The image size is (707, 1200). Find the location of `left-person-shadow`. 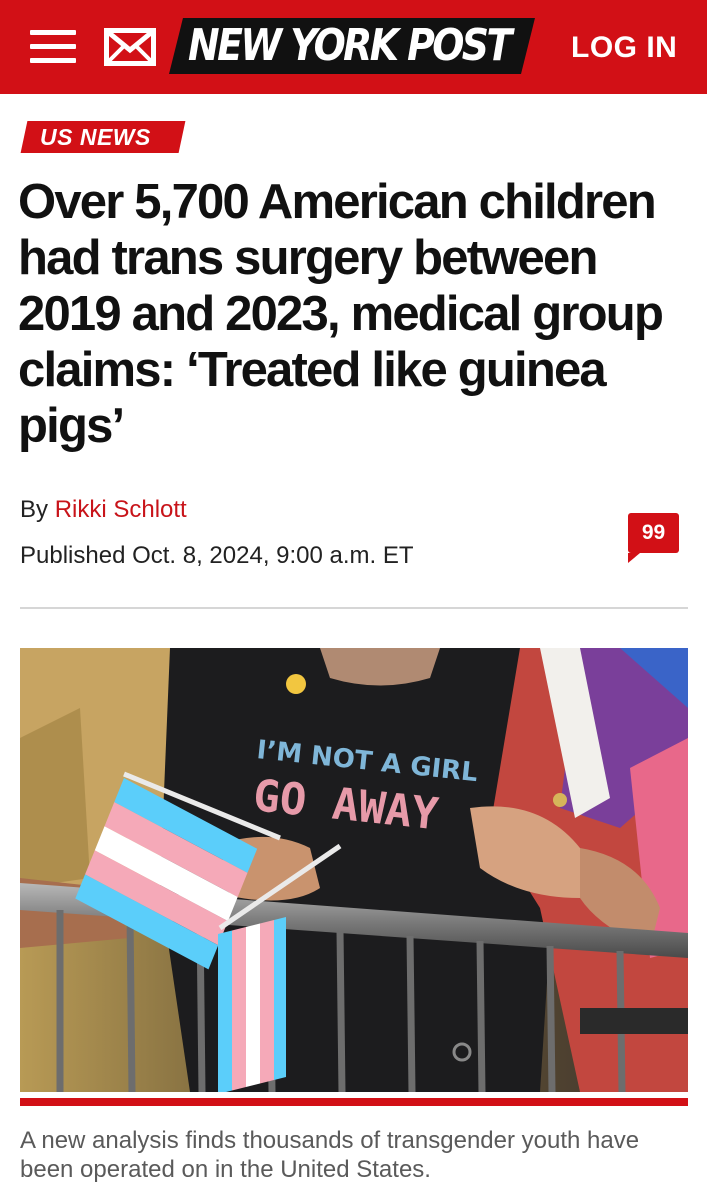

left-person-shadow is located at coordinates (55, 798).